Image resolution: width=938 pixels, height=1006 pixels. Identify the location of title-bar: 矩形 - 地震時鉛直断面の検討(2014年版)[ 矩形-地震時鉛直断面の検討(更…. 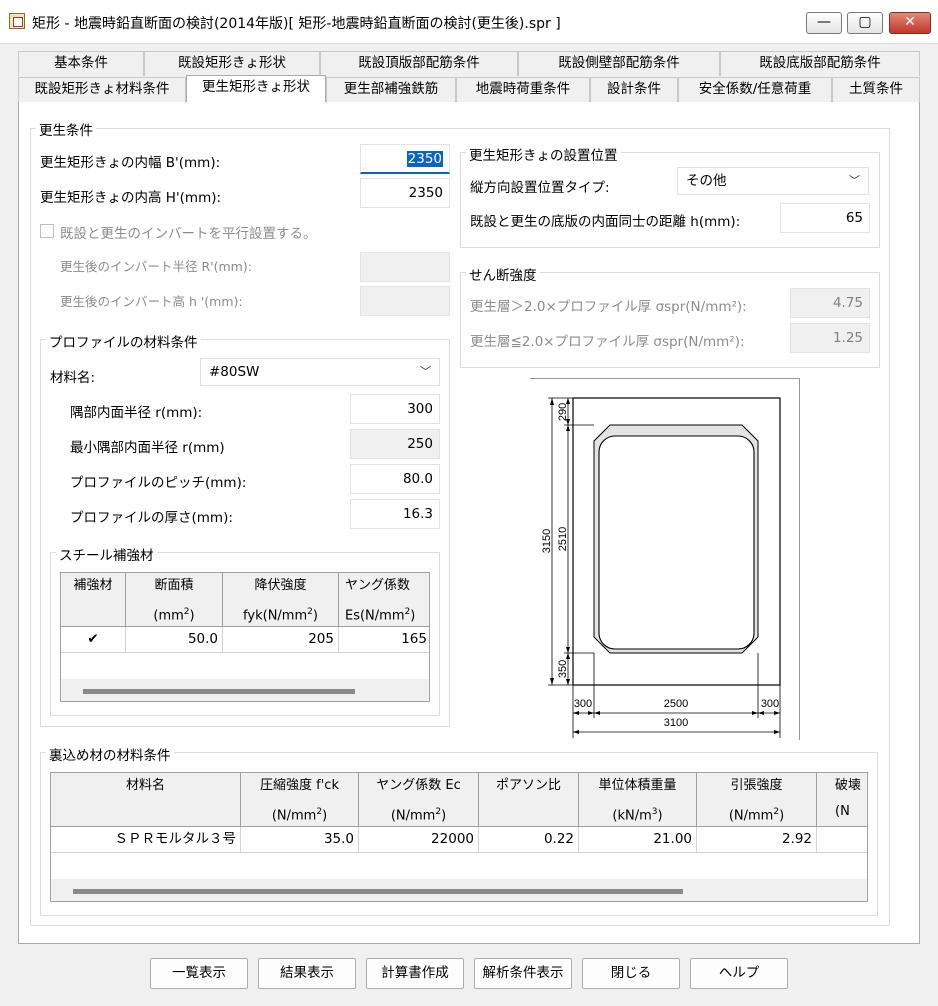
(469, 22).